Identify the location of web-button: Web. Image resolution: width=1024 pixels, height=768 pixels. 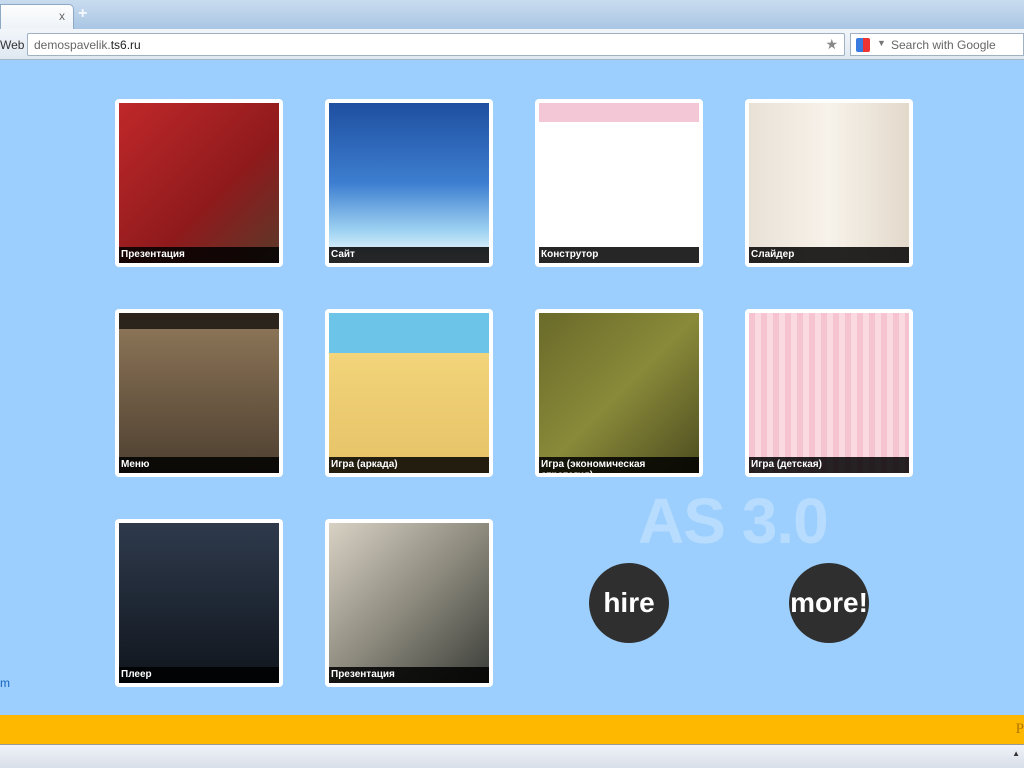
(12, 45).